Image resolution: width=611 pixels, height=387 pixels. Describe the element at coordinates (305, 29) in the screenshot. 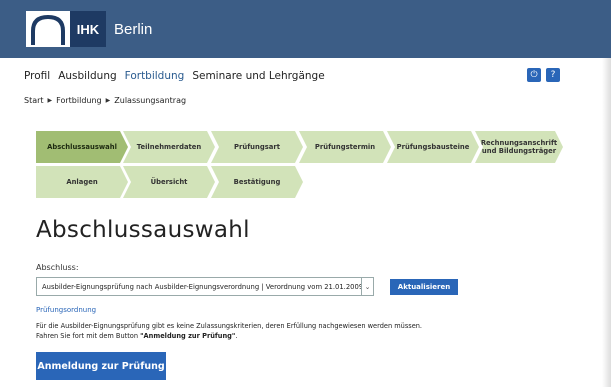

I see `header-bar: IHK Berlin` at that location.